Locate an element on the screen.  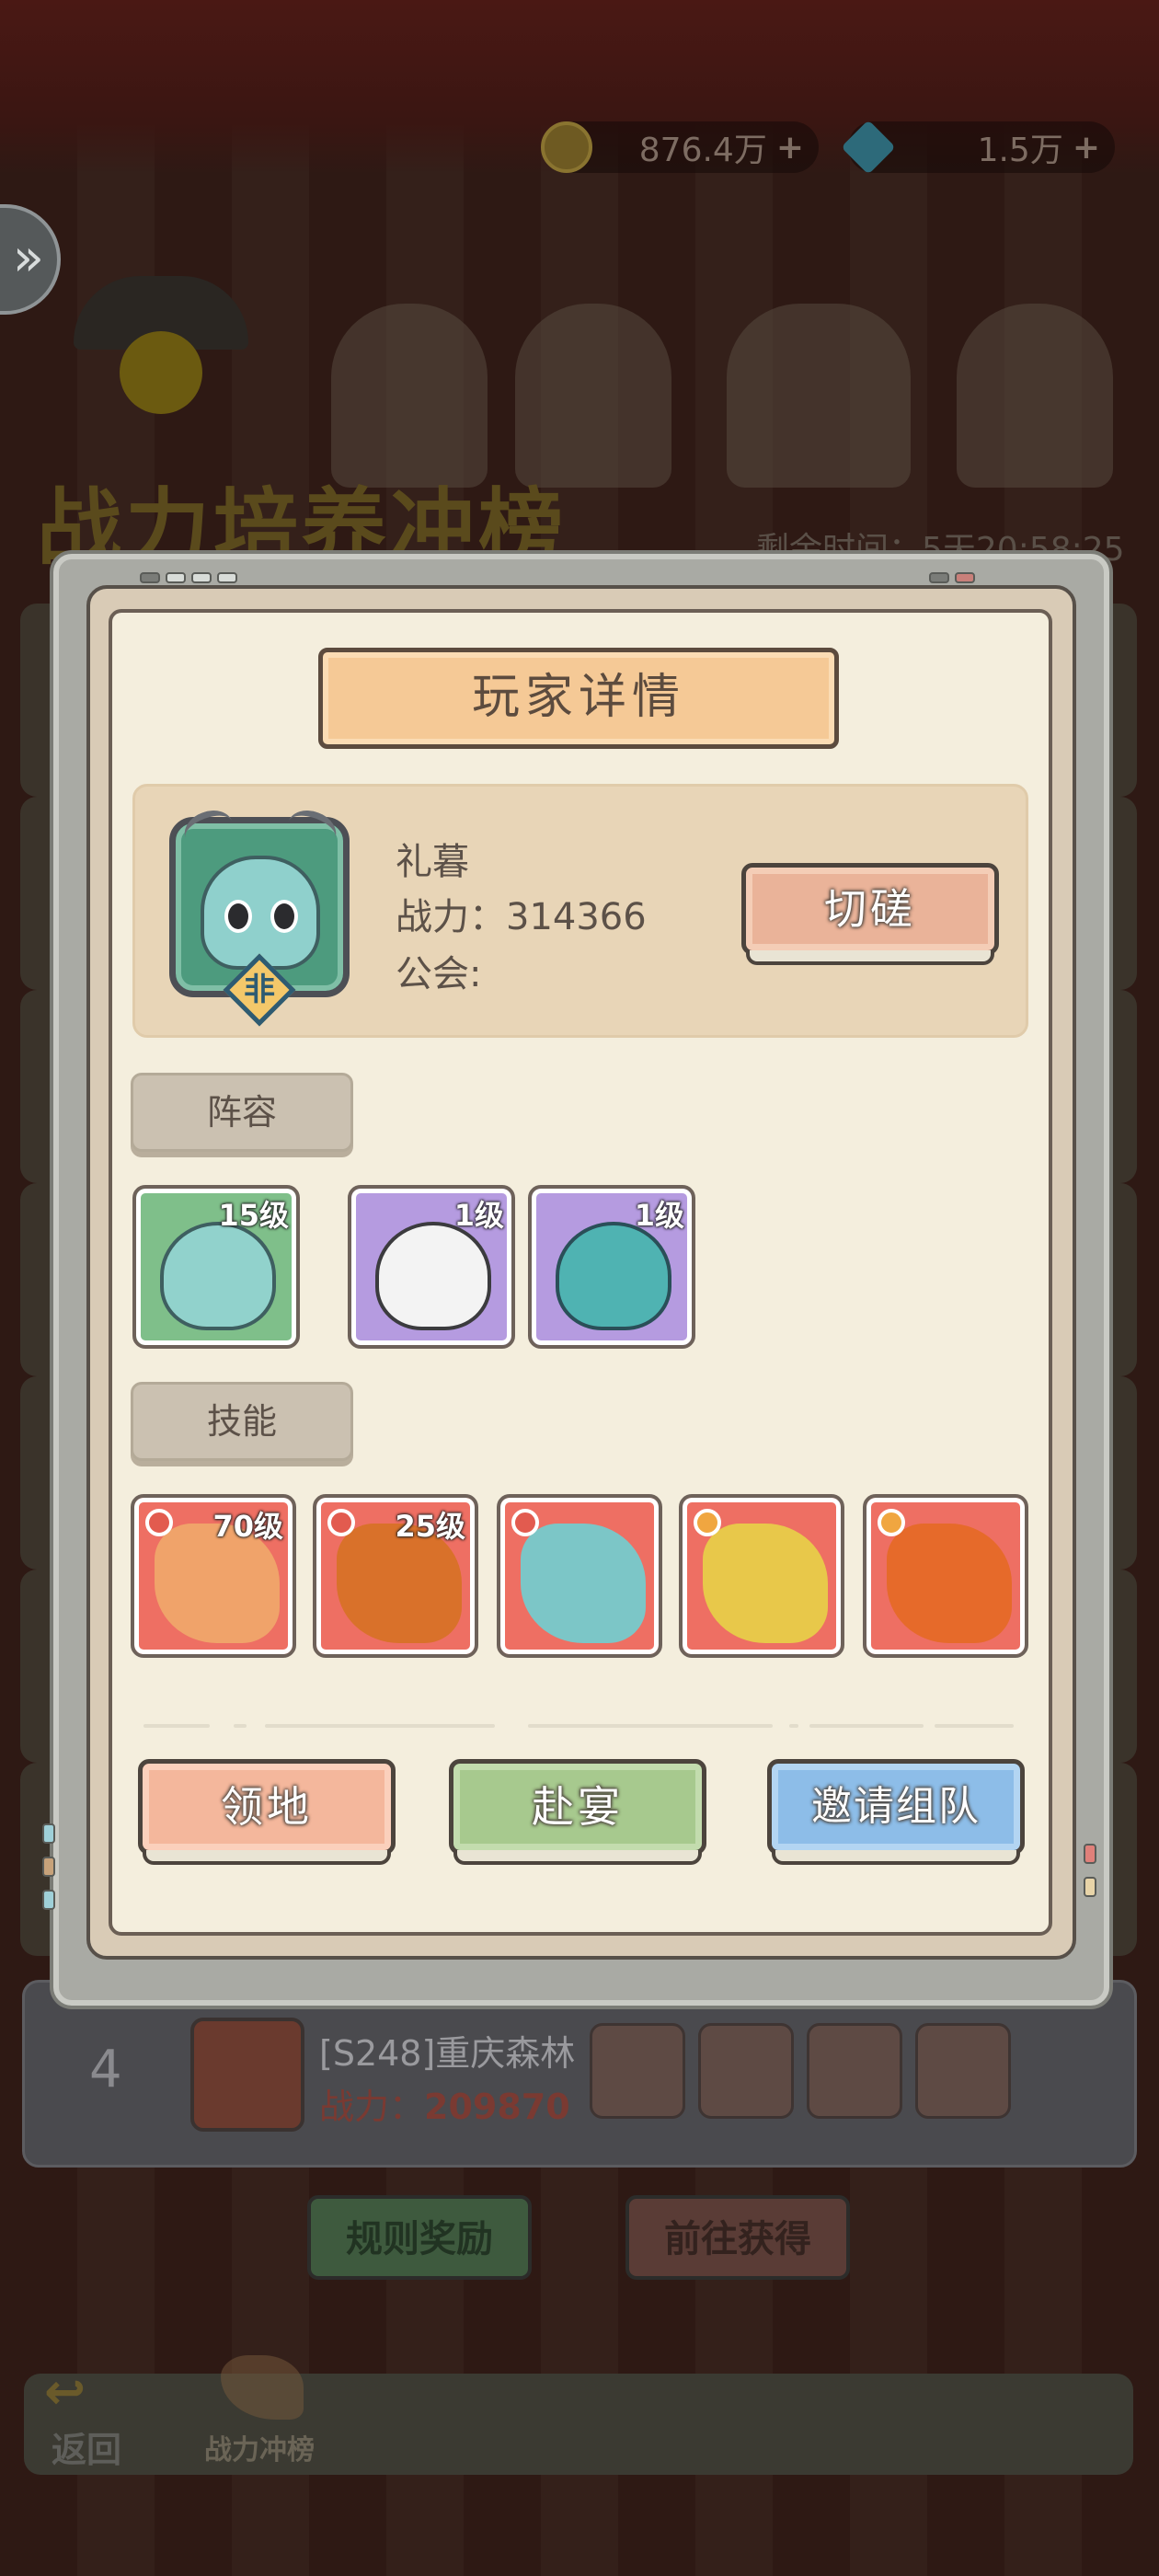
slime-avatar-icon is located at coordinates (260, 913).